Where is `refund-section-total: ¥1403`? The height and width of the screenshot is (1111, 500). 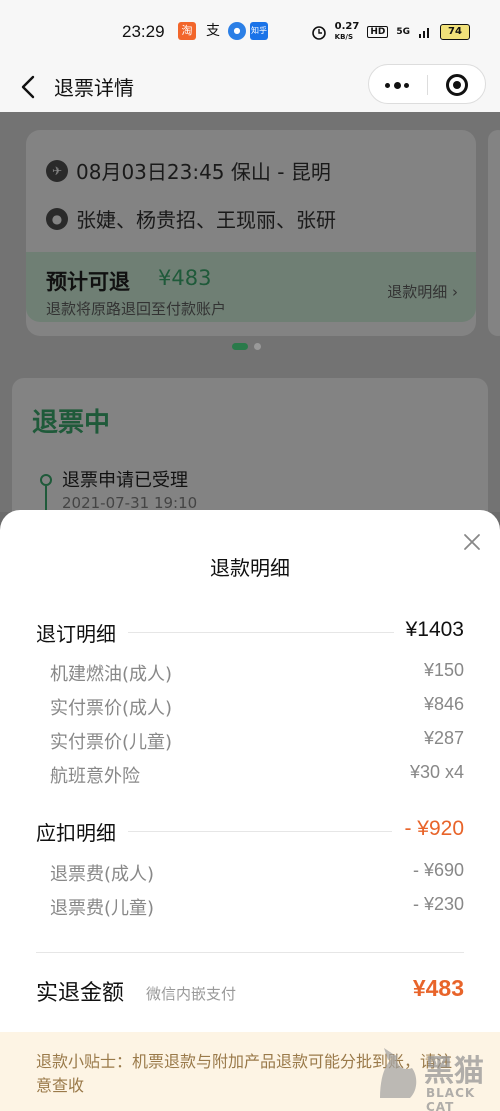 refund-section-total: ¥1403 is located at coordinates (428, 630).